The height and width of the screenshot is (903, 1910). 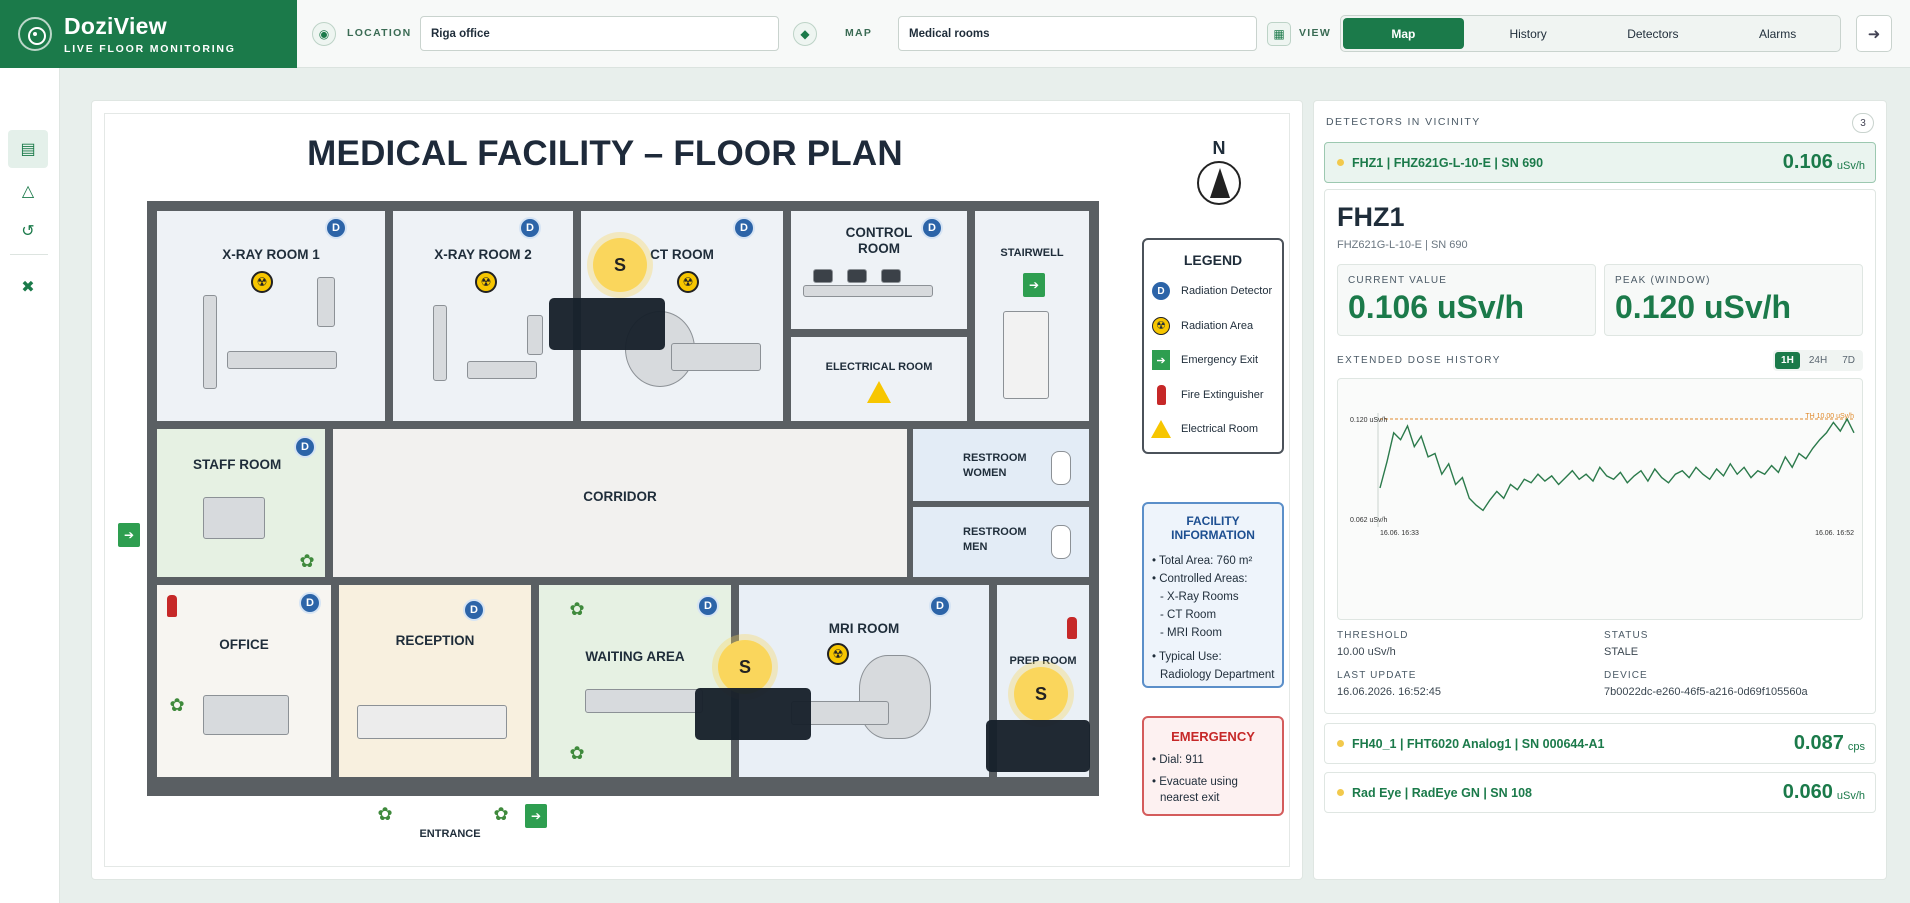 I want to click on kv-label: THRESHOLD, so click(x=1373, y=635).